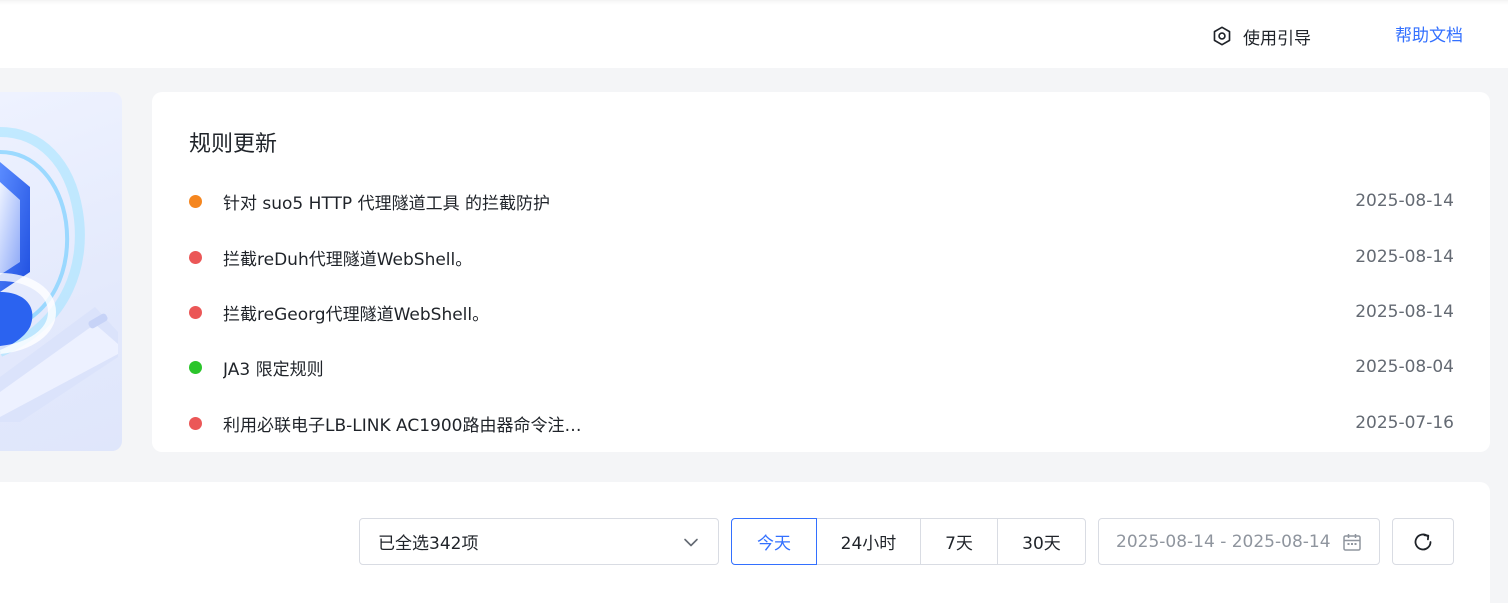 The height and width of the screenshot is (603, 1508). What do you see at coordinates (386, 203) in the screenshot?
I see `rule-item-text: 针对 suo5 HTTP 代理隧道工具 的拦截防护` at bounding box center [386, 203].